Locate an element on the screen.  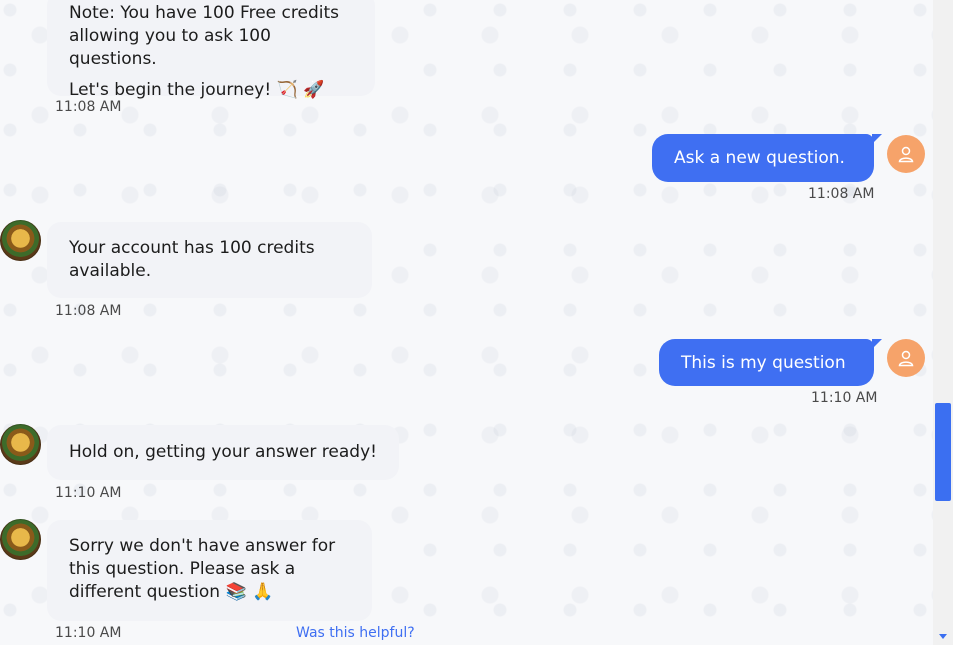
scroll-down-arrow-icon is located at coordinates (943, 636).